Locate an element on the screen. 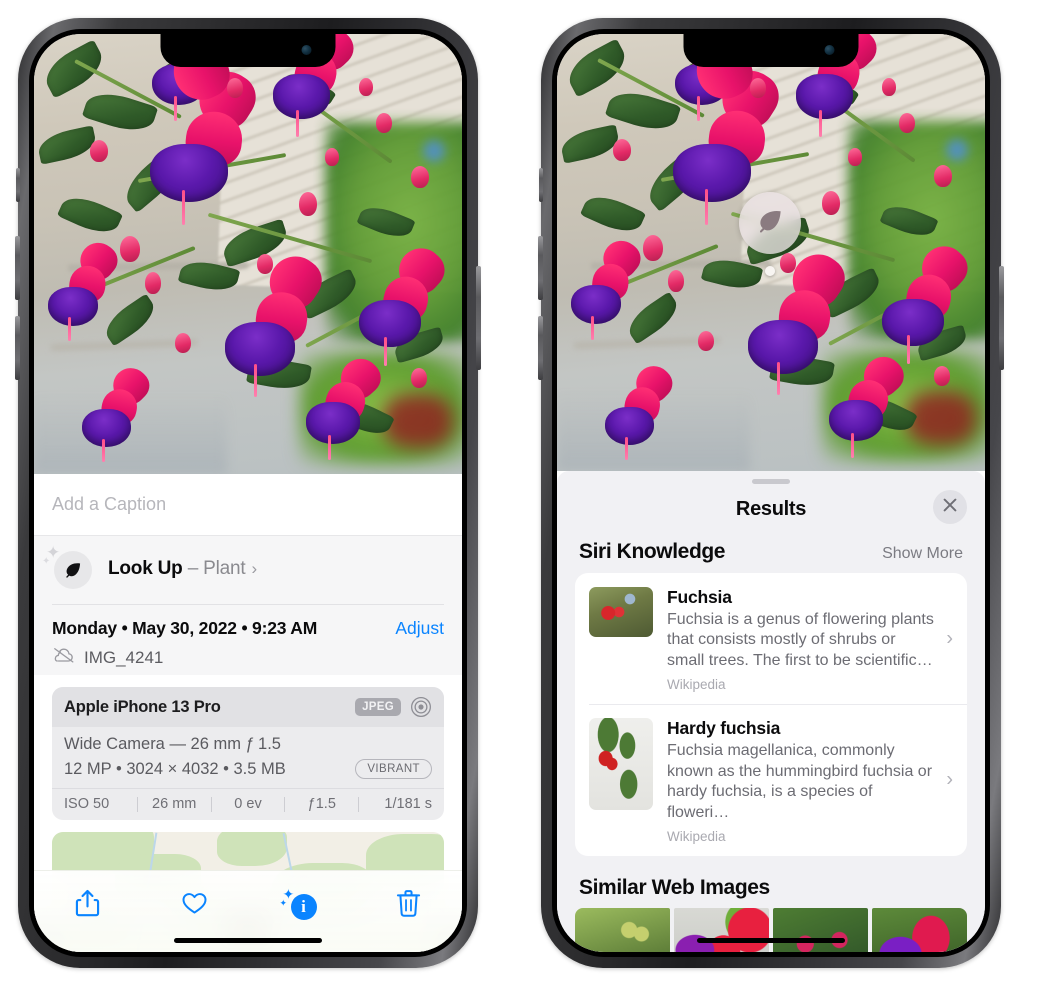 This screenshot has height=985, width=1055. photo-date: Monday • May 30, 2022 • 9:23 AM is located at coordinates (185, 628).